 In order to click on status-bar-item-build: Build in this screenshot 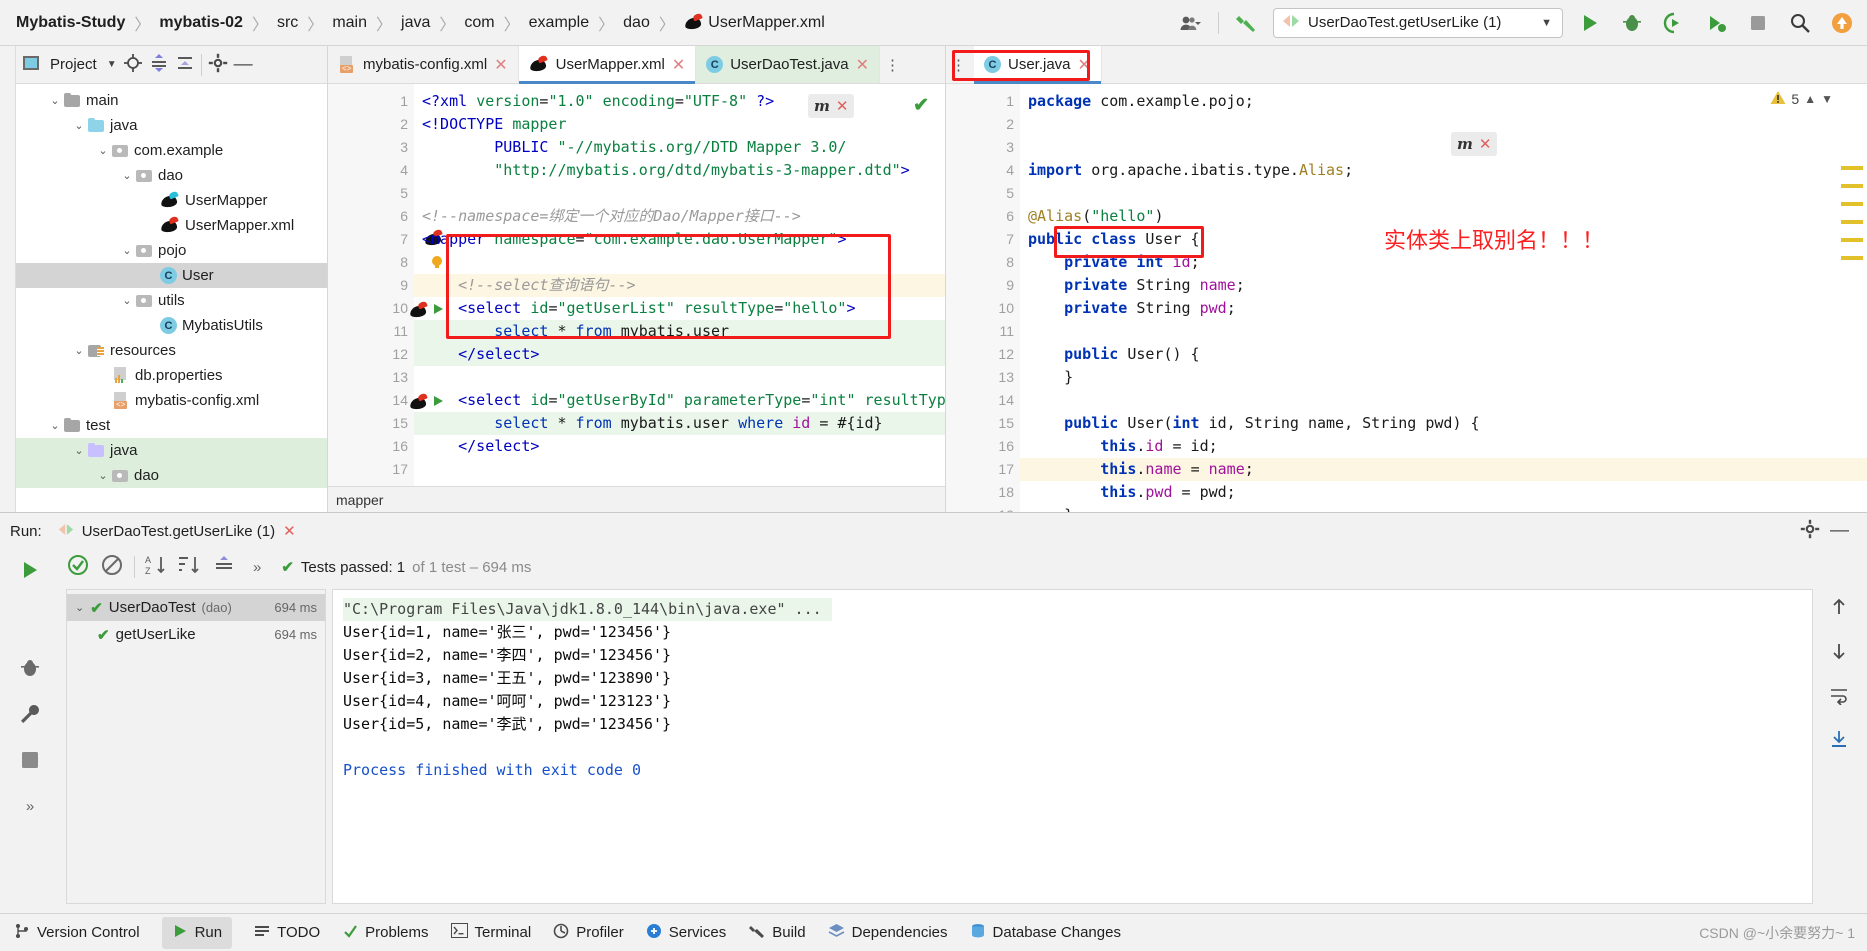, I will do `click(777, 933)`.